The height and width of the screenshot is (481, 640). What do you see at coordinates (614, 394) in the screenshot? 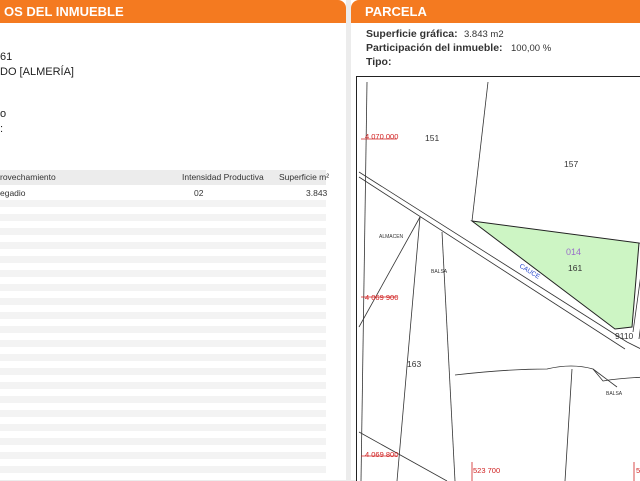
I see `map-label-balsa-2: BALSA` at bounding box center [614, 394].